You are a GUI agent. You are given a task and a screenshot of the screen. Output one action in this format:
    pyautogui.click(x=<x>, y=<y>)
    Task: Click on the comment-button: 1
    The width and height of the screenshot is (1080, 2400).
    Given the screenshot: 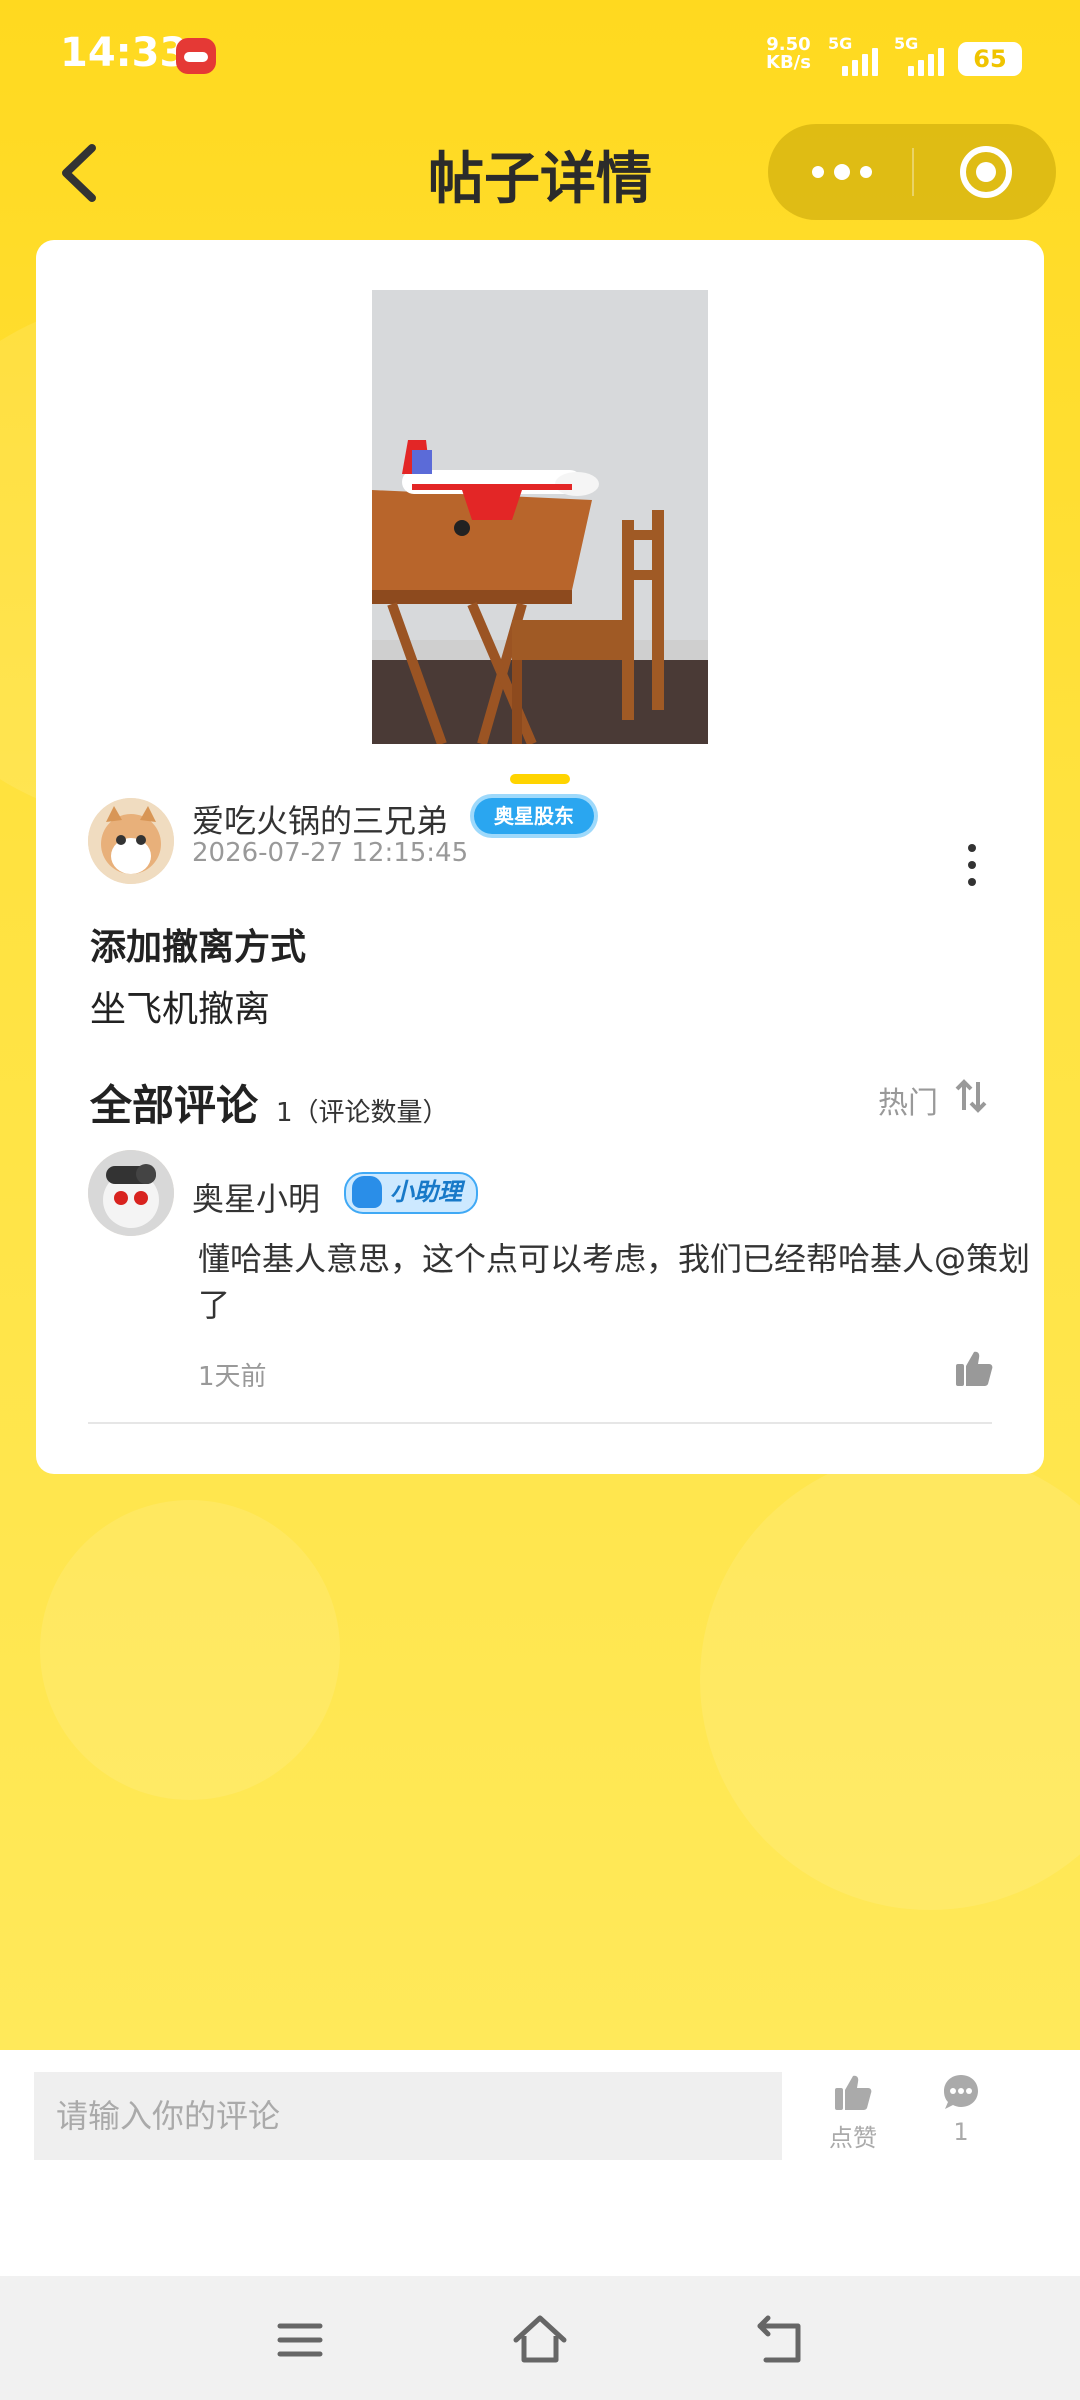 What is the action you would take?
    pyautogui.click(x=961, y=2117)
    